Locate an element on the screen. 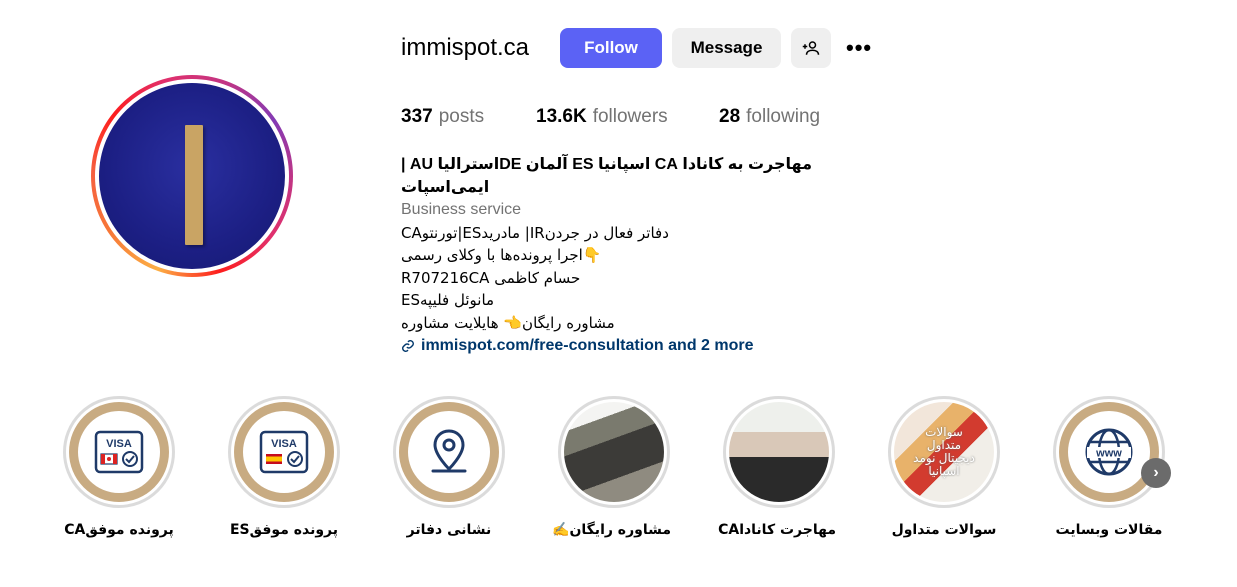 This screenshot has width=1237, height=587. chevron-right-icon: › is located at coordinates (1156, 472).